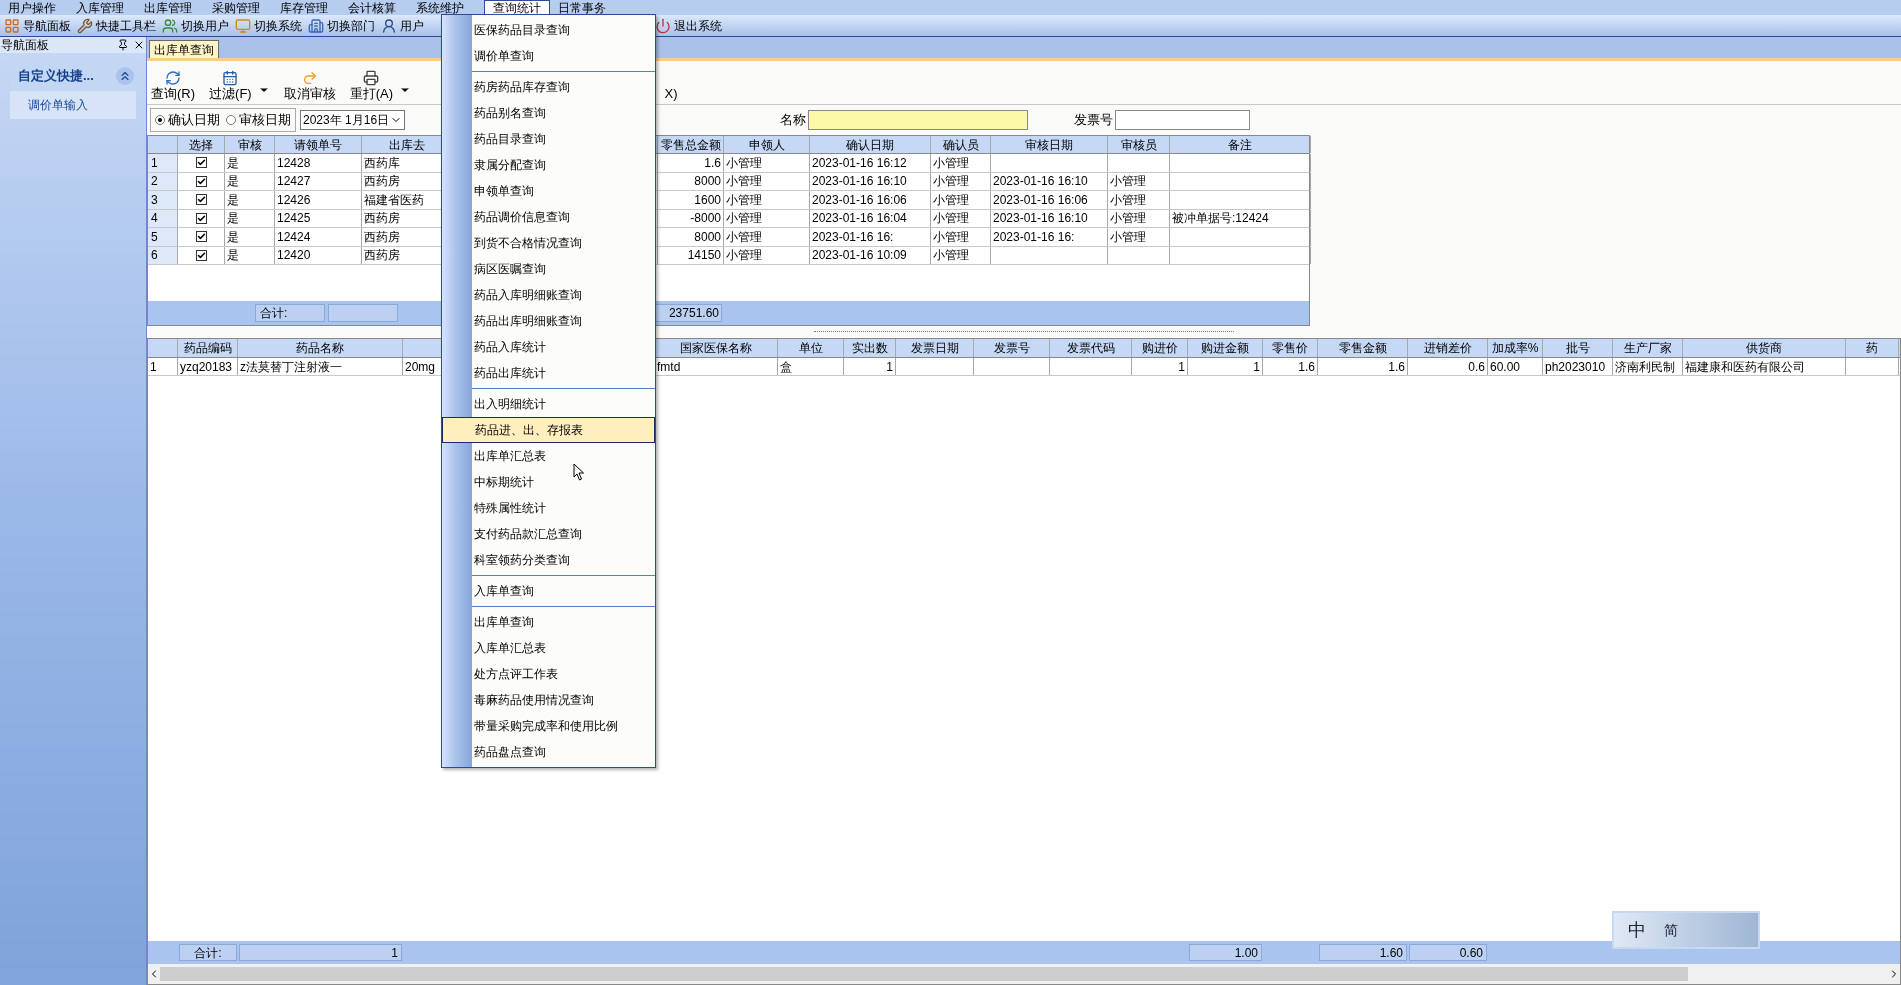  I want to click on menu-item: 毒麻药品使用情况查询, so click(548, 700).